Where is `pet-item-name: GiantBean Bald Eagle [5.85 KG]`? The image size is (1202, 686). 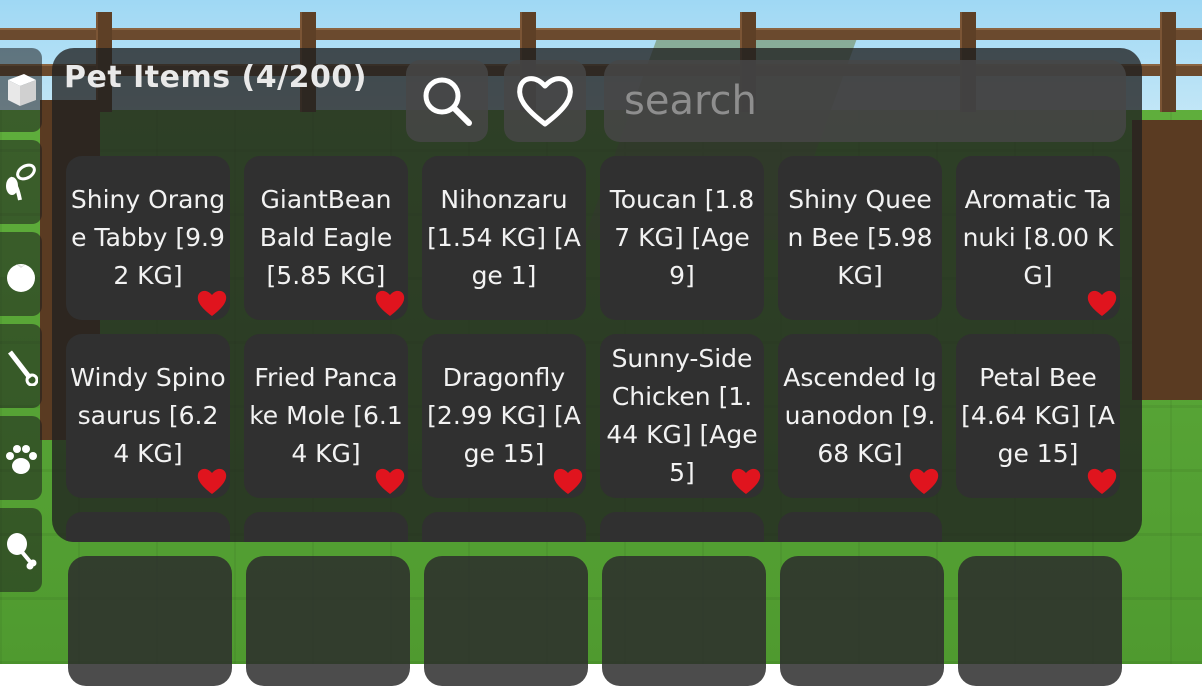
pet-item-name: GiantBean Bald Eagle [5.85 KG] is located at coordinates (326, 237).